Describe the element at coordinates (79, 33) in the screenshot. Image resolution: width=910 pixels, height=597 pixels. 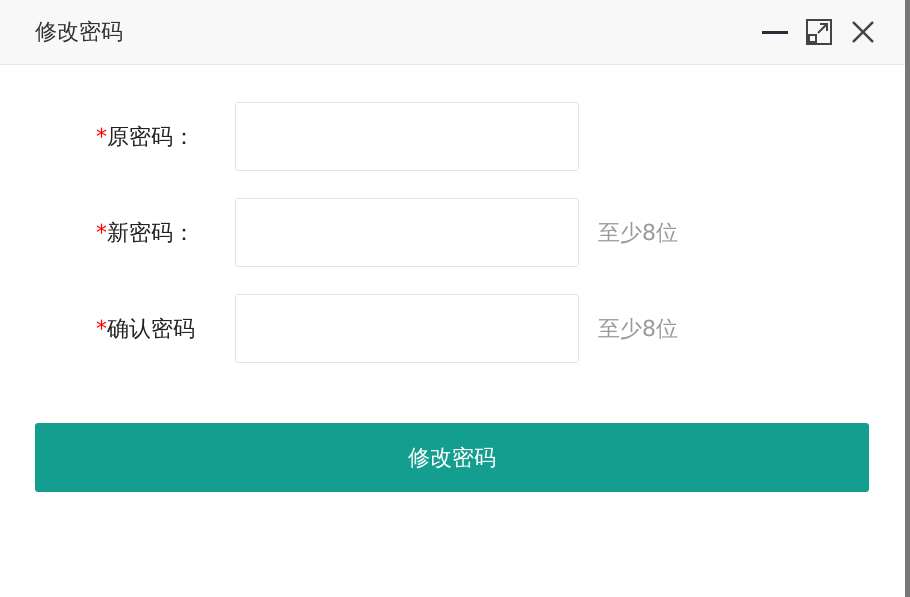
I see `window-title: 修改密码` at that location.